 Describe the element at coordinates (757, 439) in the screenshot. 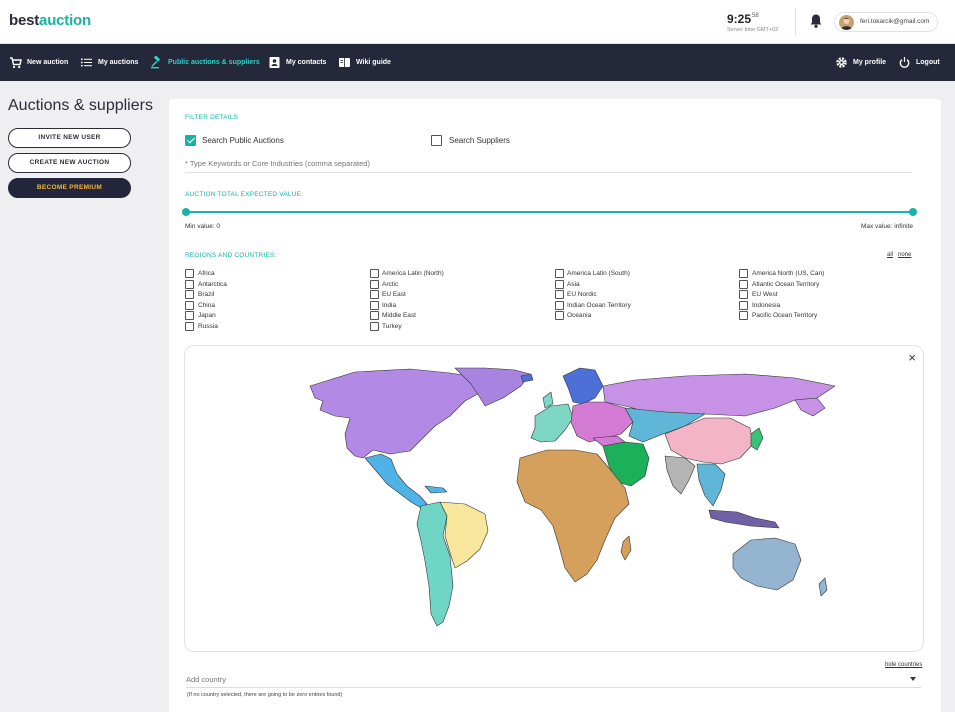

I see `region-japan` at that location.